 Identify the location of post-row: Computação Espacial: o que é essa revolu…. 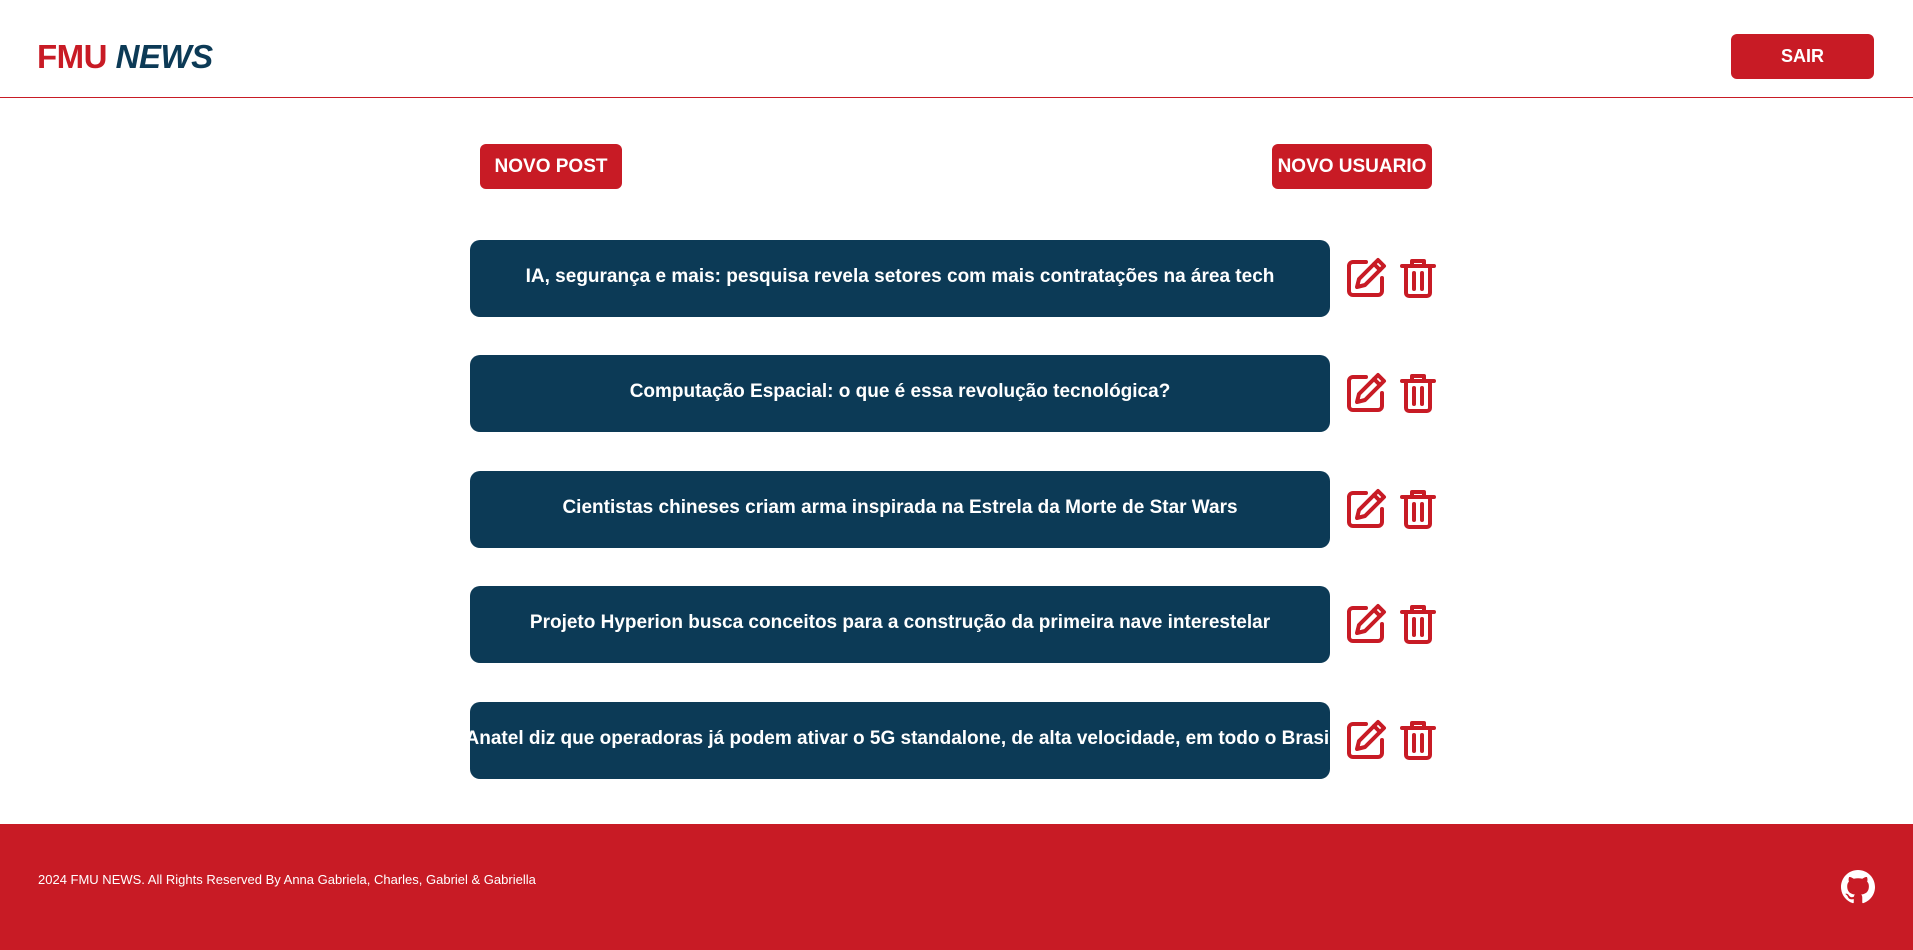
(955, 393).